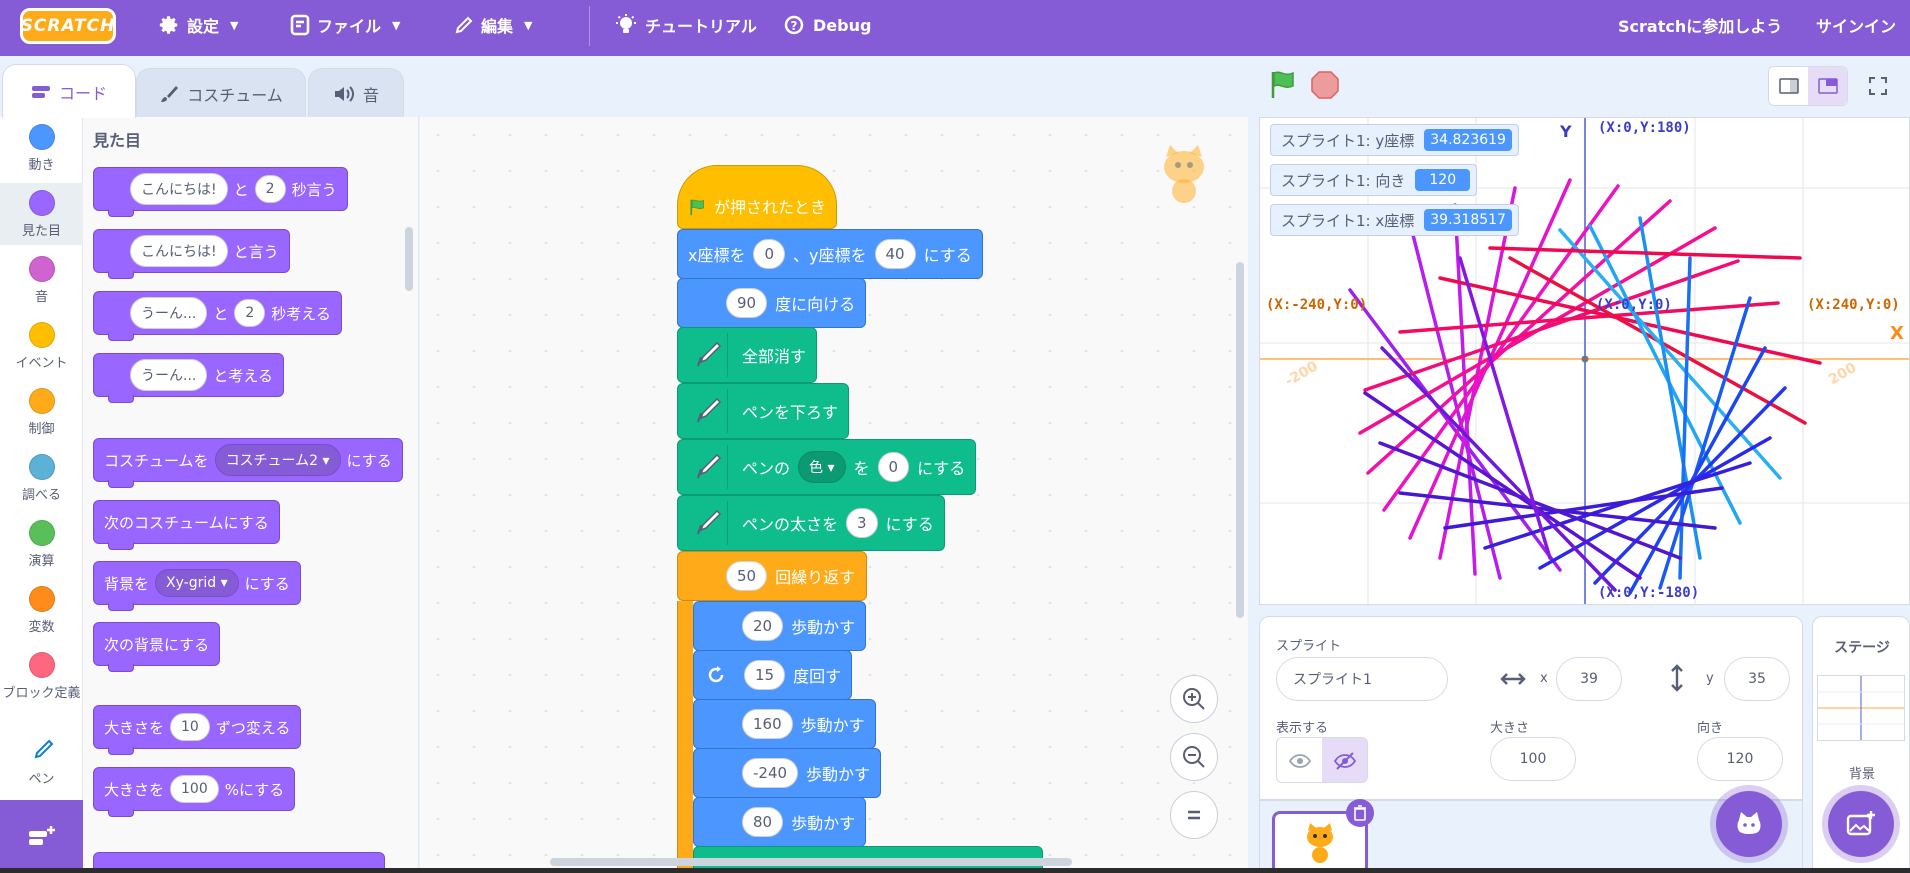  I want to click on move-steps-block: -240 歩動かす, so click(787, 773).